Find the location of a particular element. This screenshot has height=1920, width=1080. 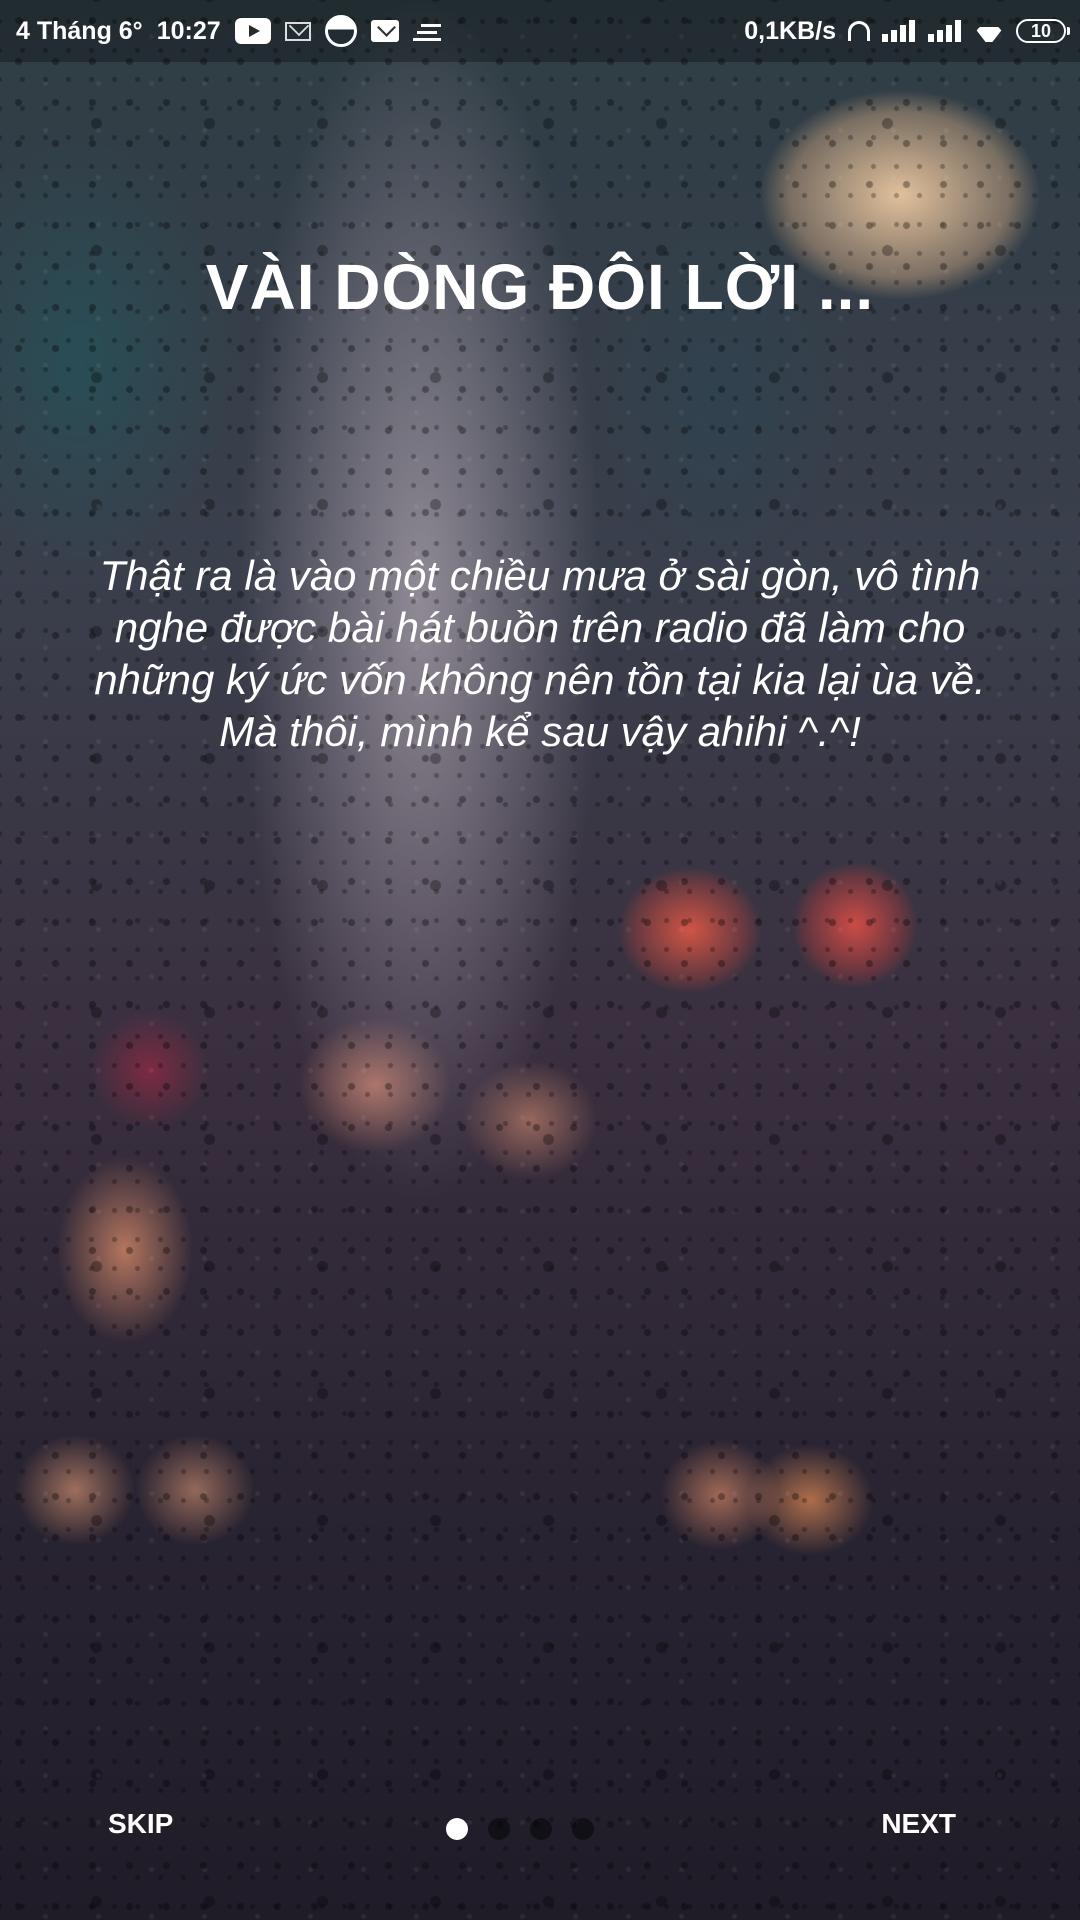

battery-level: 10 is located at coordinates (1041, 31).